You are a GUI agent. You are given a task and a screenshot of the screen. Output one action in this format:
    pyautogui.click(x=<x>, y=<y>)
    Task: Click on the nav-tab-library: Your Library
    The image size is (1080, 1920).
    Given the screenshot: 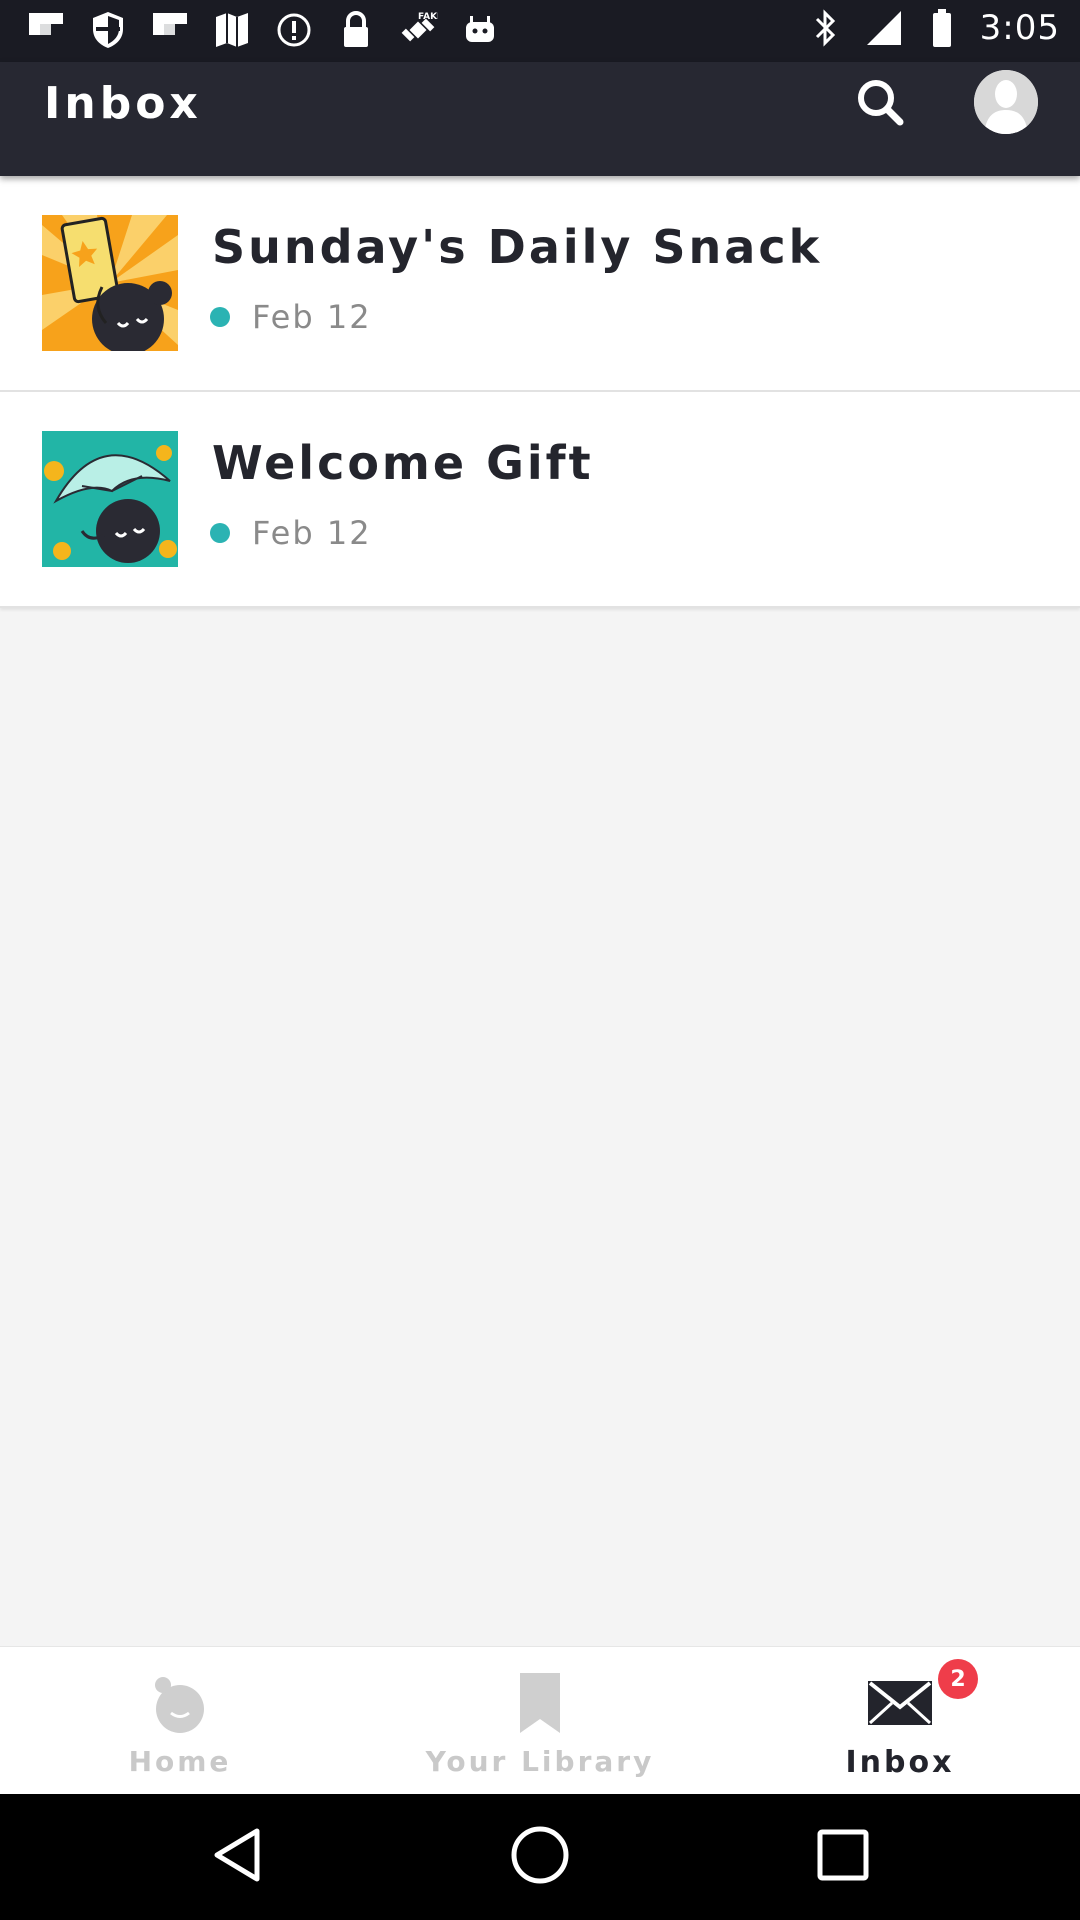 What is the action you would take?
    pyautogui.click(x=540, y=1721)
    